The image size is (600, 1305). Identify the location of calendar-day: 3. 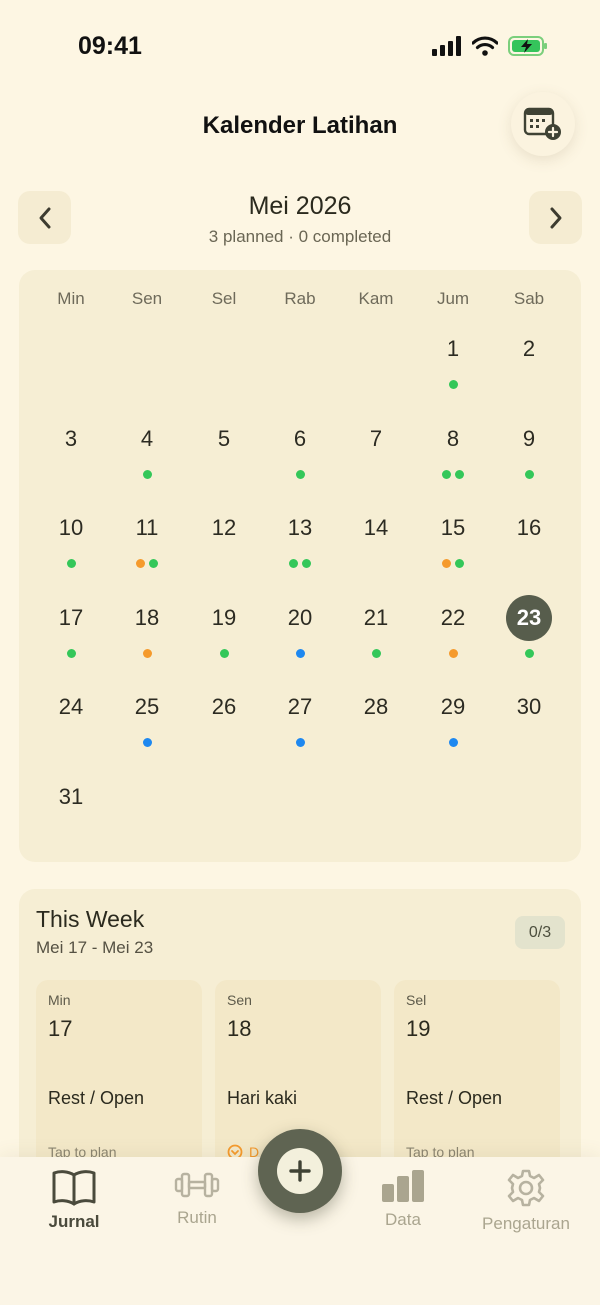
(71, 439).